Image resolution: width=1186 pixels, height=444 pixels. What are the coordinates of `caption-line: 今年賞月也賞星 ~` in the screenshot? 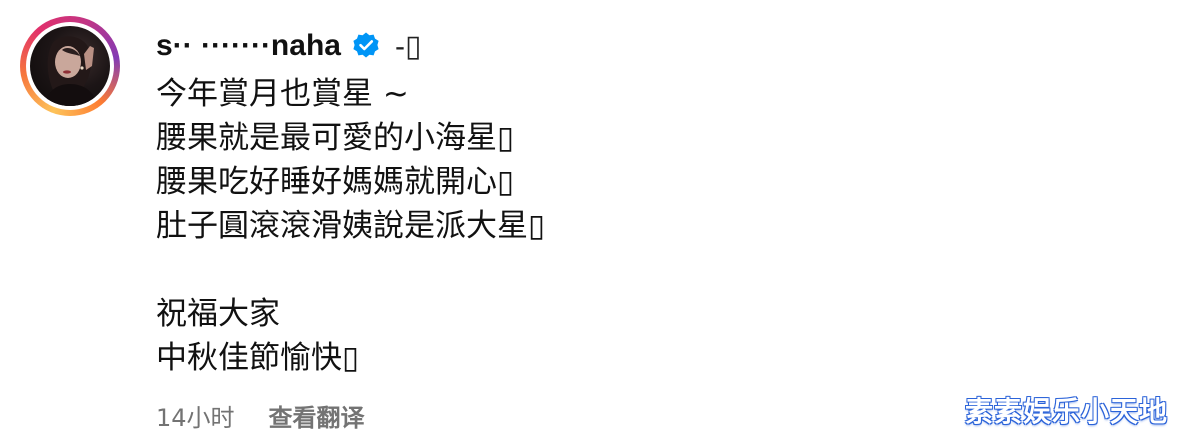 It's located at (282, 94).